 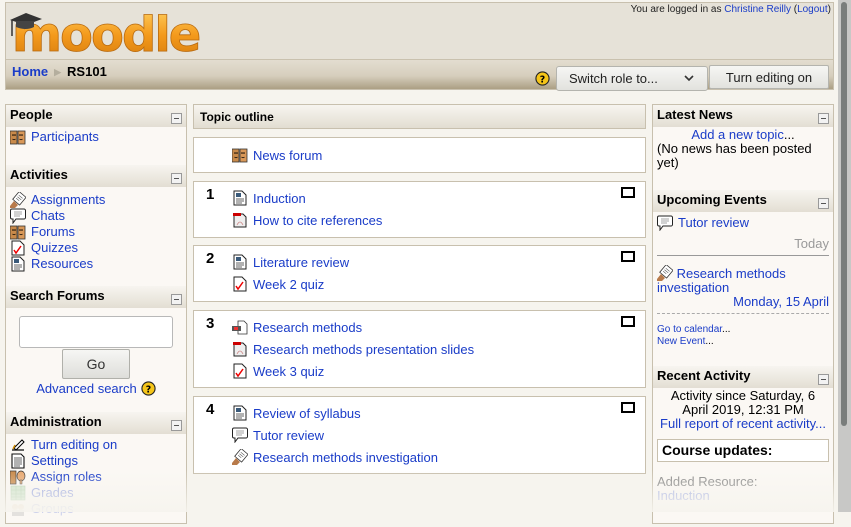 What do you see at coordinates (96, 176) in the screenshot?
I see `block-header: Activities` at bounding box center [96, 176].